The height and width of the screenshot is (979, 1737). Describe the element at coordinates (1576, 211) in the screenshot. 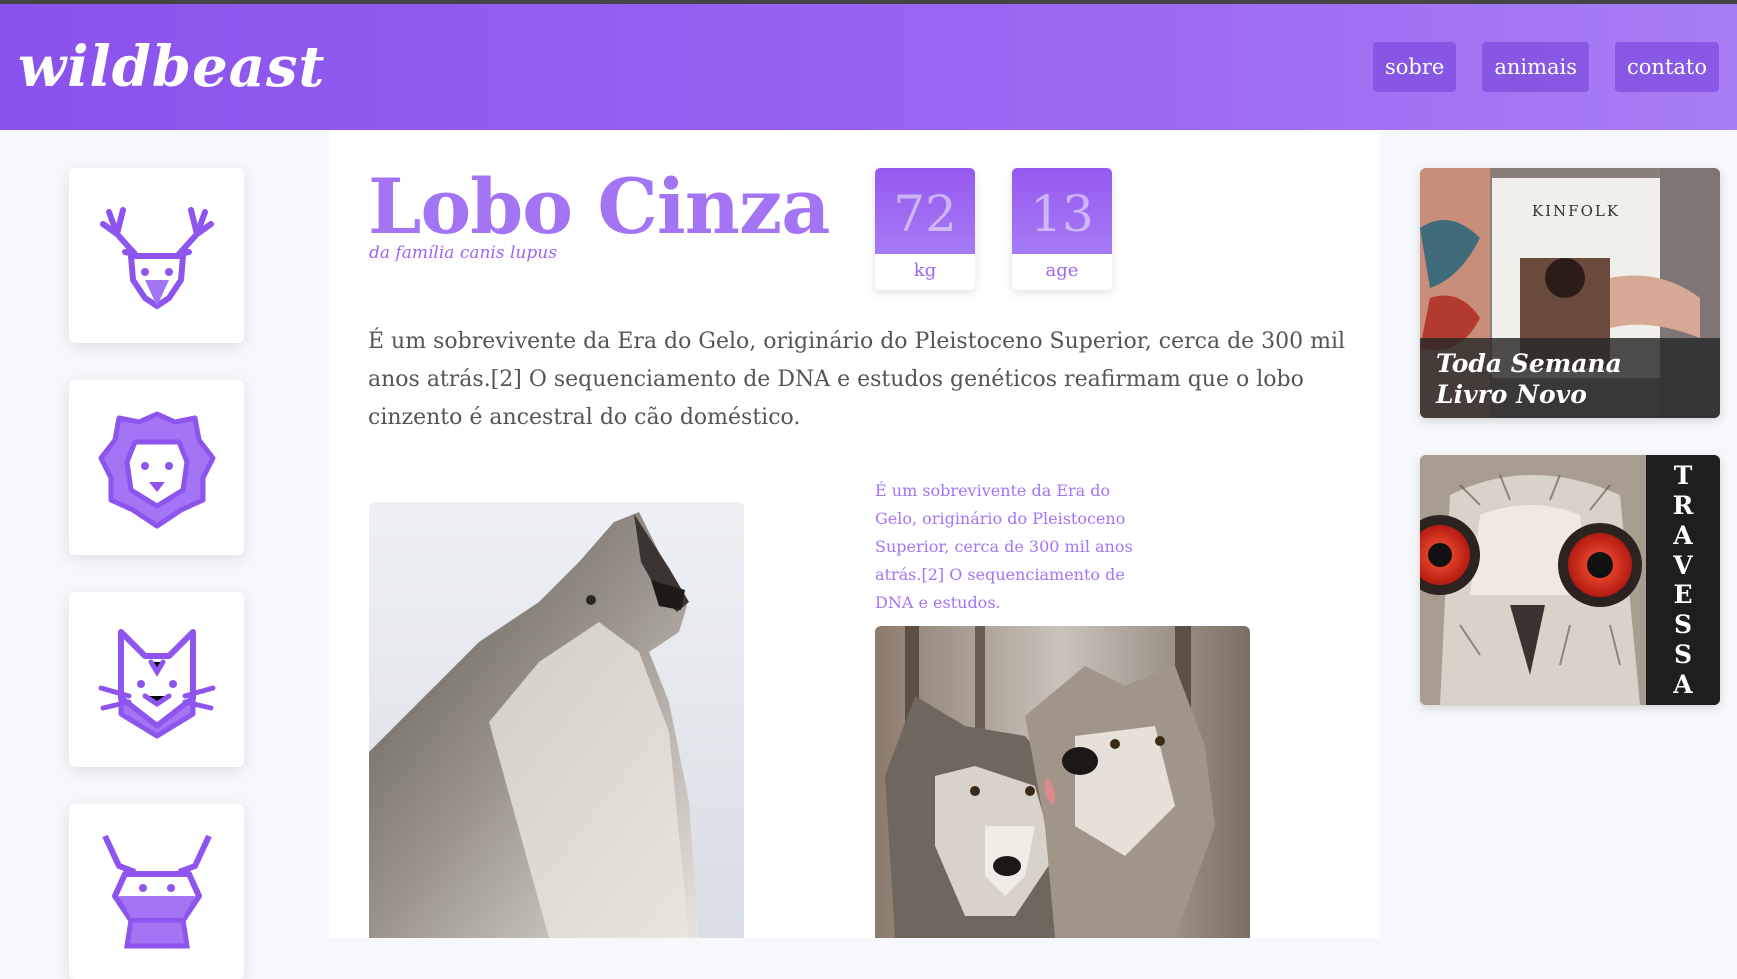

I see `kinfolk-label: KINFOLK` at that location.